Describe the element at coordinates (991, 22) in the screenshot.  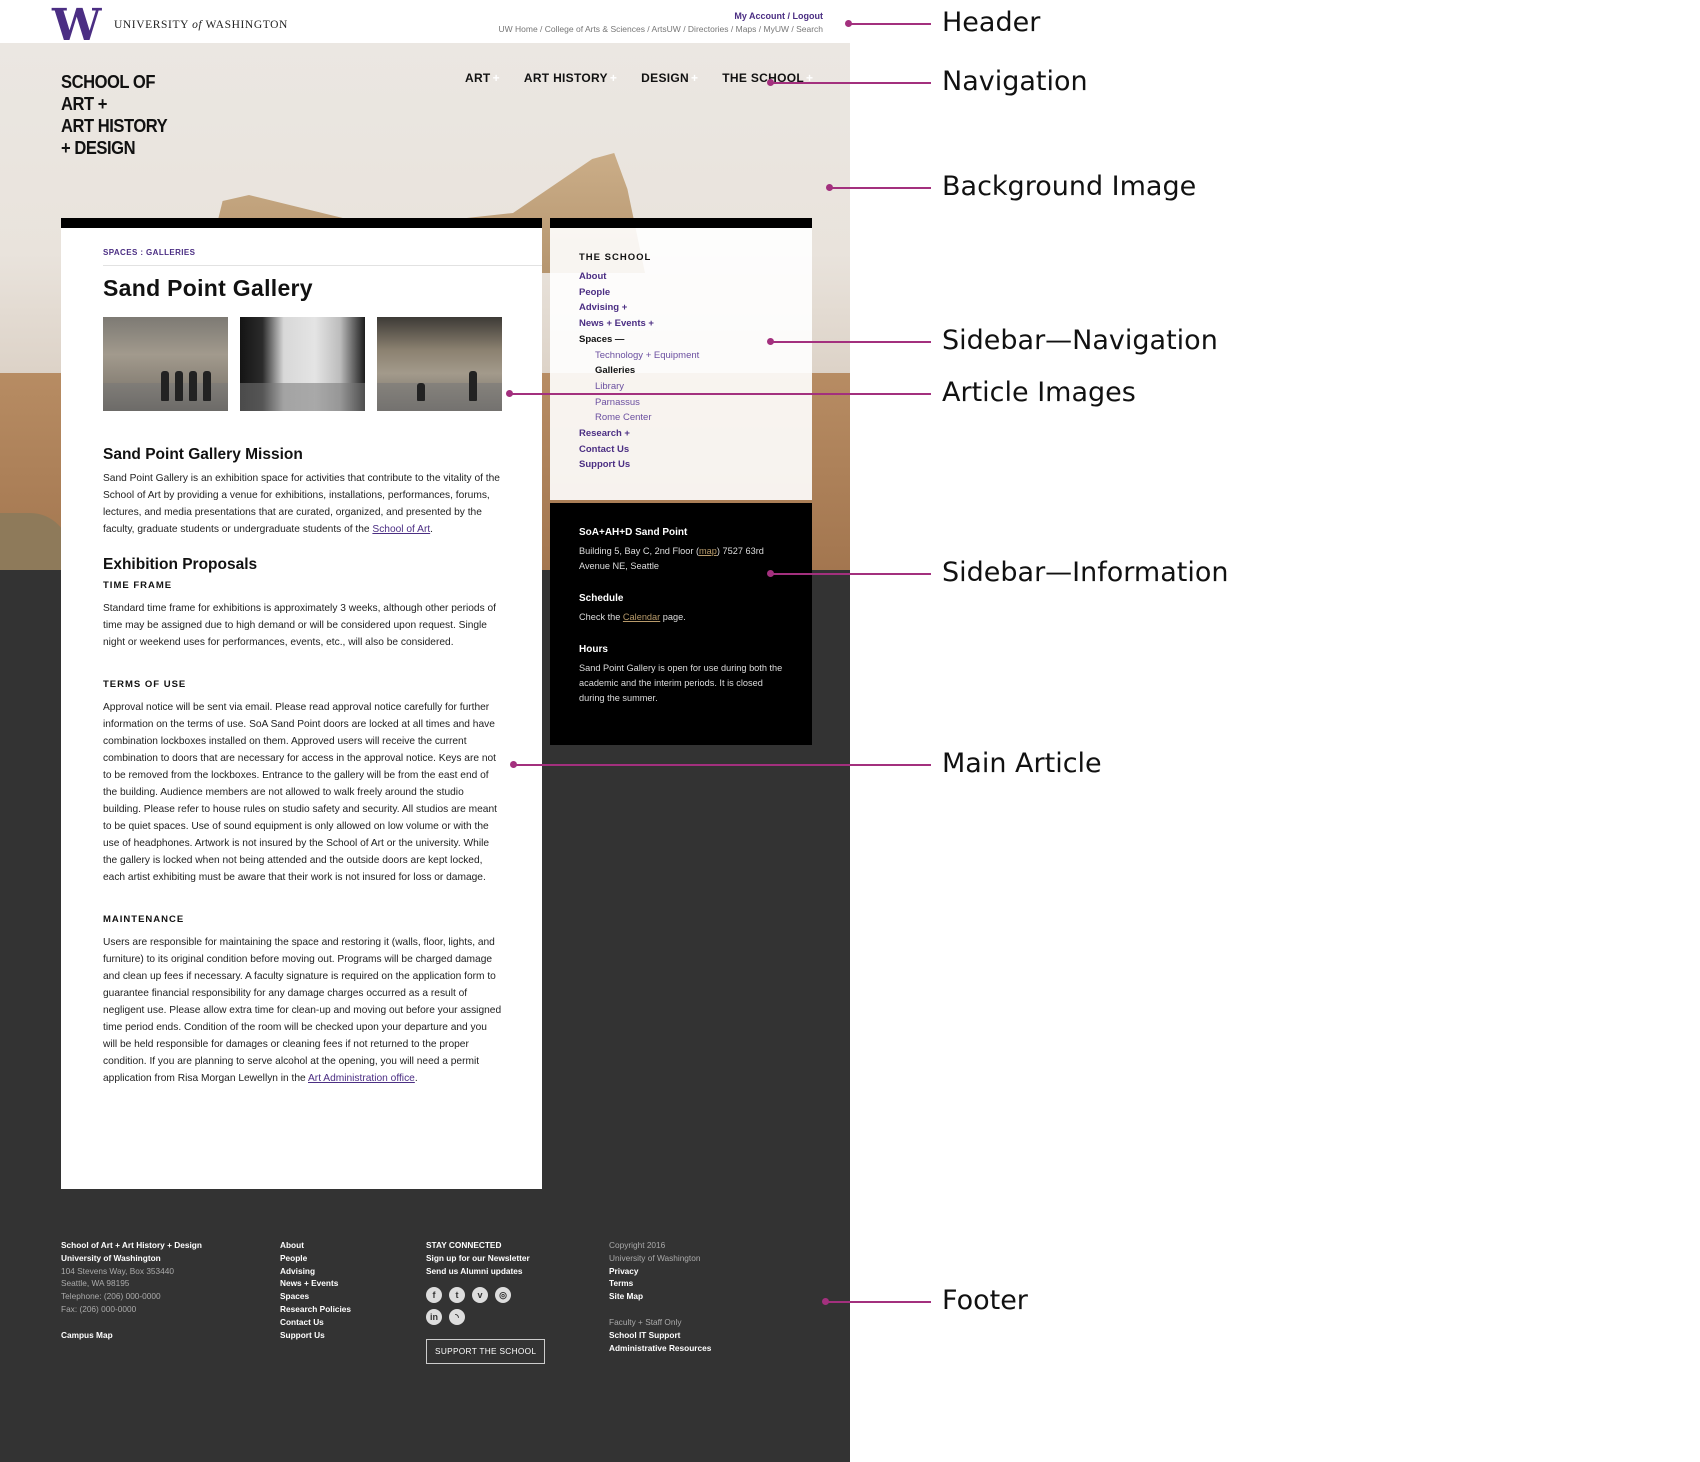
I see `annotation-label: Header` at that location.